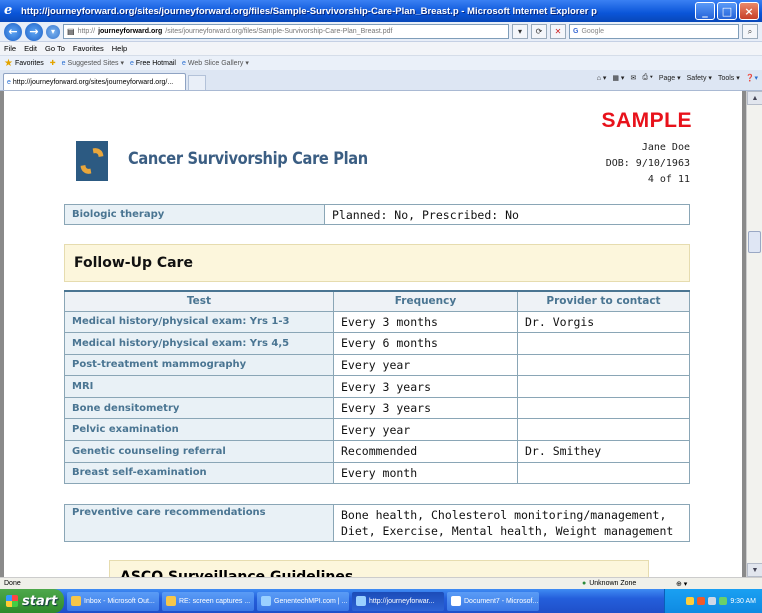 The height and width of the screenshot is (613, 762). What do you see at coordinates (668, 179) in the screenshot?
I see `page-number: 4 of 11` at bounding box center [668, 179].